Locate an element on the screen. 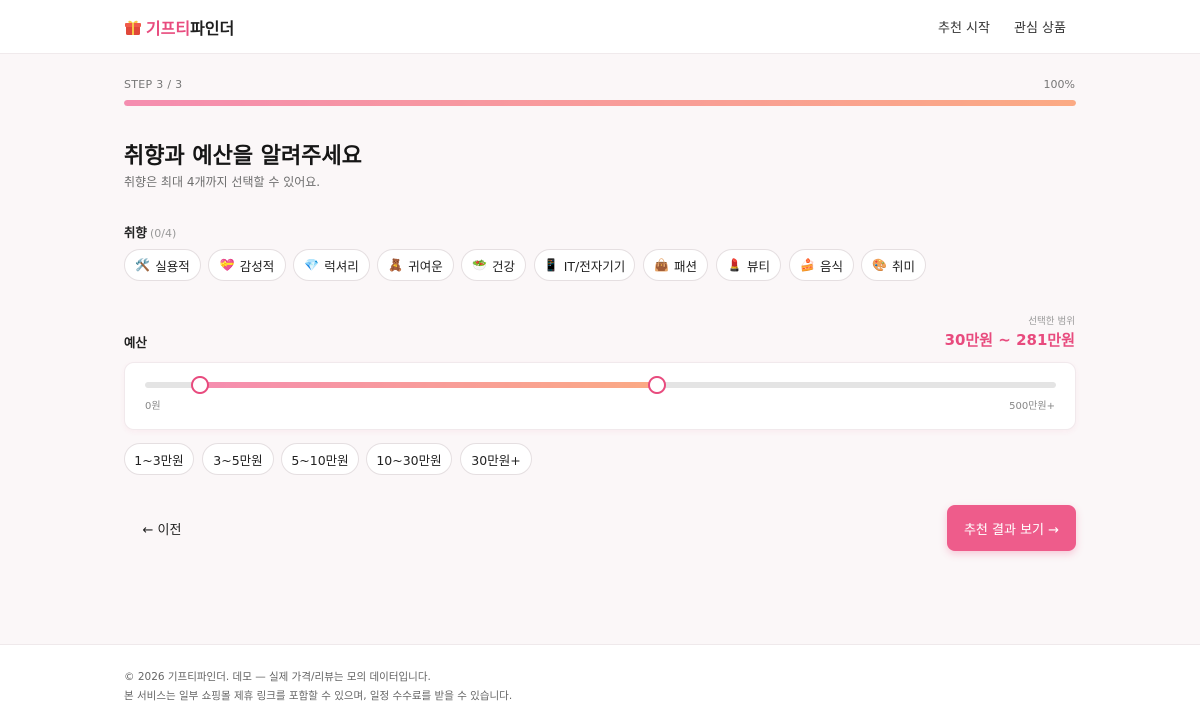 The image size is (1200, 719). brand-rest: 파인더 is located at coordinates (212, 28).